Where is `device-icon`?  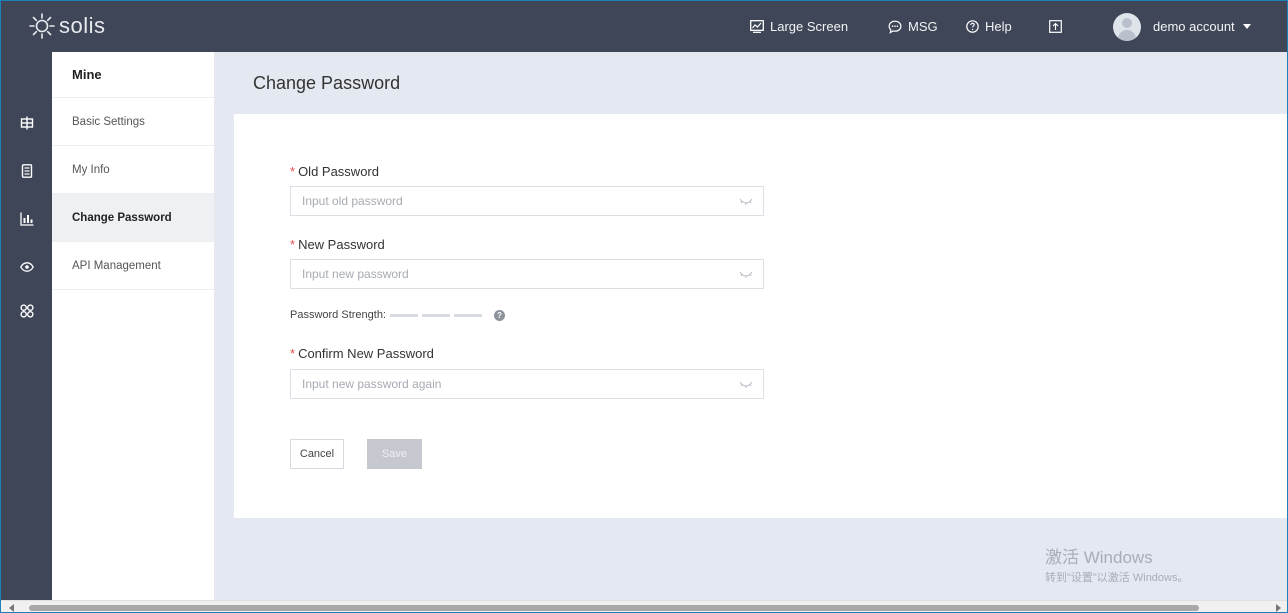
device-icon is located at coordinates (27, 171).